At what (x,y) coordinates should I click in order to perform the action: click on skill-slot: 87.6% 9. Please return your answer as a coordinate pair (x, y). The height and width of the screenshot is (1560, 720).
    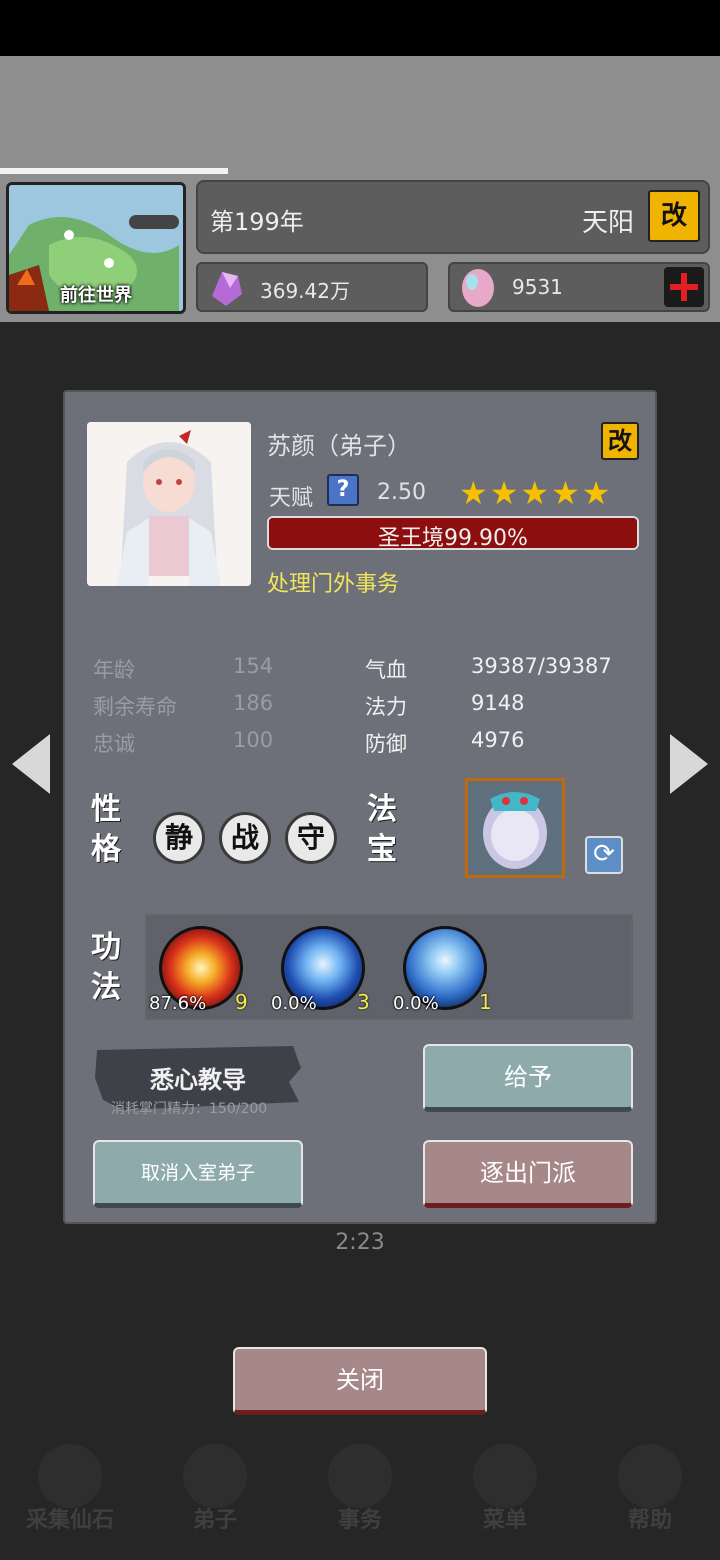
    Looking at the image, I should click on (198, 968).